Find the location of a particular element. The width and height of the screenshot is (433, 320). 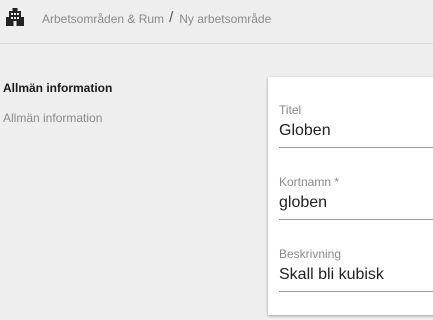

breadcrumb: Arbetsområden & Rum / Ny arbetsområde is located at coordinates (157, 18).